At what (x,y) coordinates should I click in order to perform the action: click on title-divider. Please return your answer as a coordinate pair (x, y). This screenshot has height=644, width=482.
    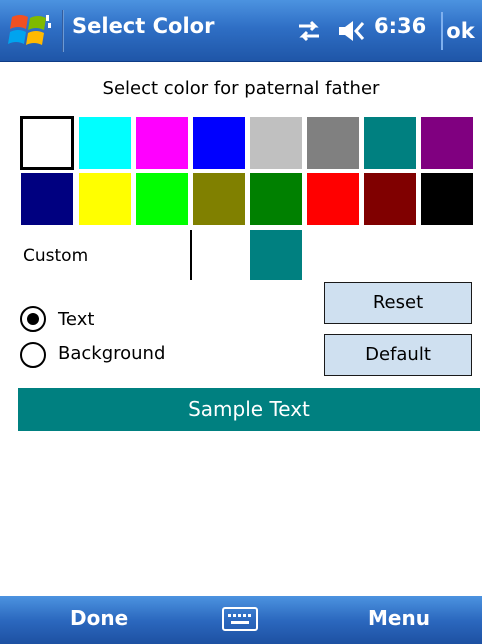
    Looking at the image, I should click on (63, 31).